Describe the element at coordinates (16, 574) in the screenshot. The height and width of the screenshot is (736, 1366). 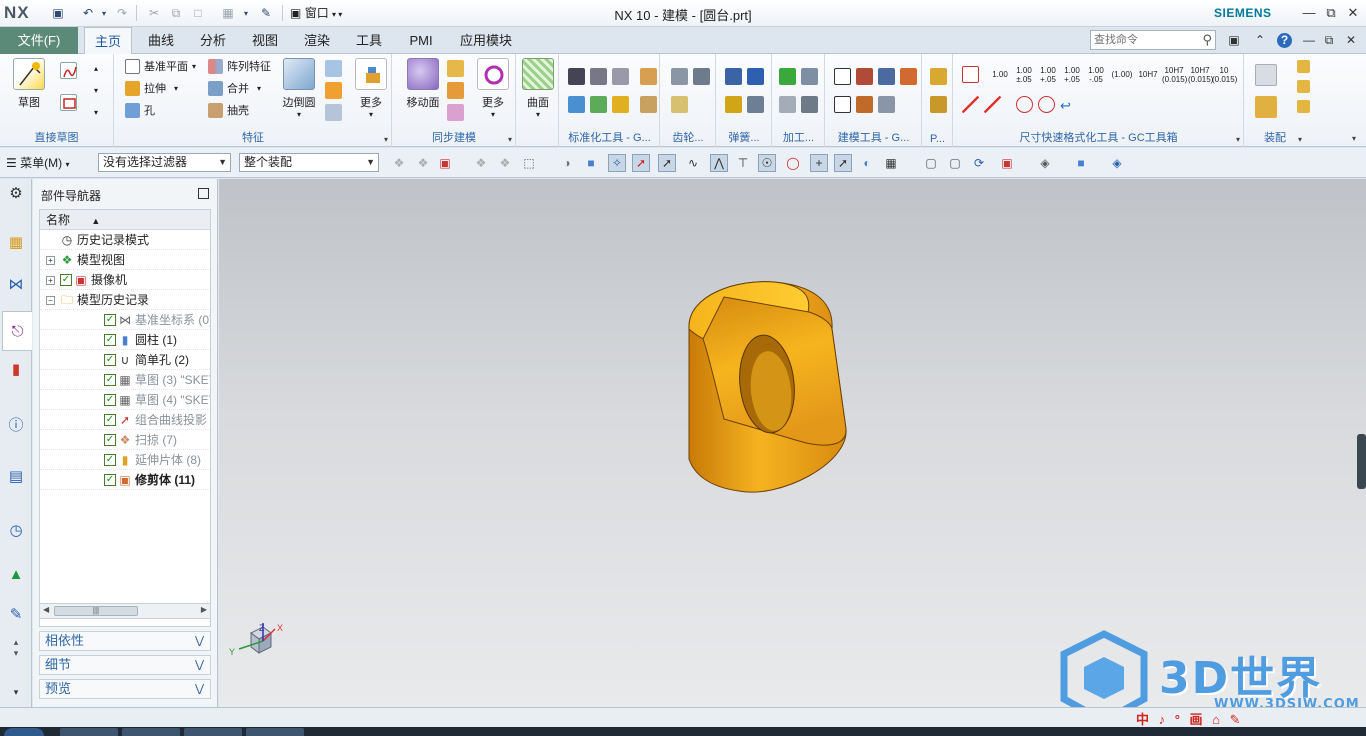
I see `system-materials-icon: ▲` at that location.